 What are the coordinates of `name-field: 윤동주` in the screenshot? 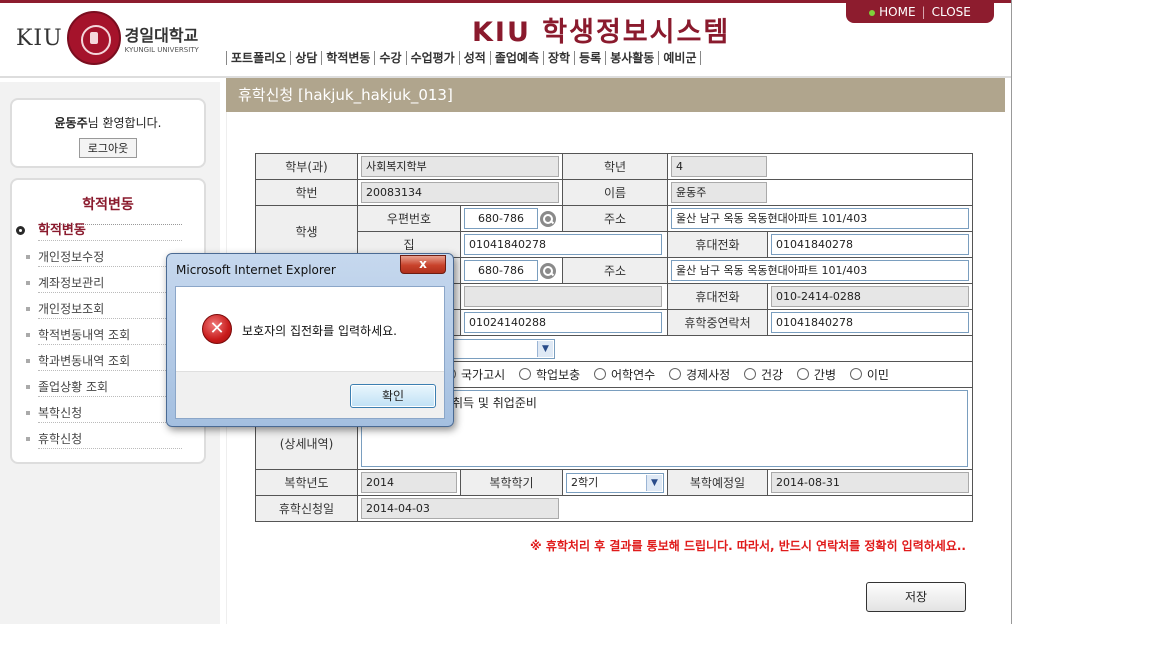 It's located at (719, 192).